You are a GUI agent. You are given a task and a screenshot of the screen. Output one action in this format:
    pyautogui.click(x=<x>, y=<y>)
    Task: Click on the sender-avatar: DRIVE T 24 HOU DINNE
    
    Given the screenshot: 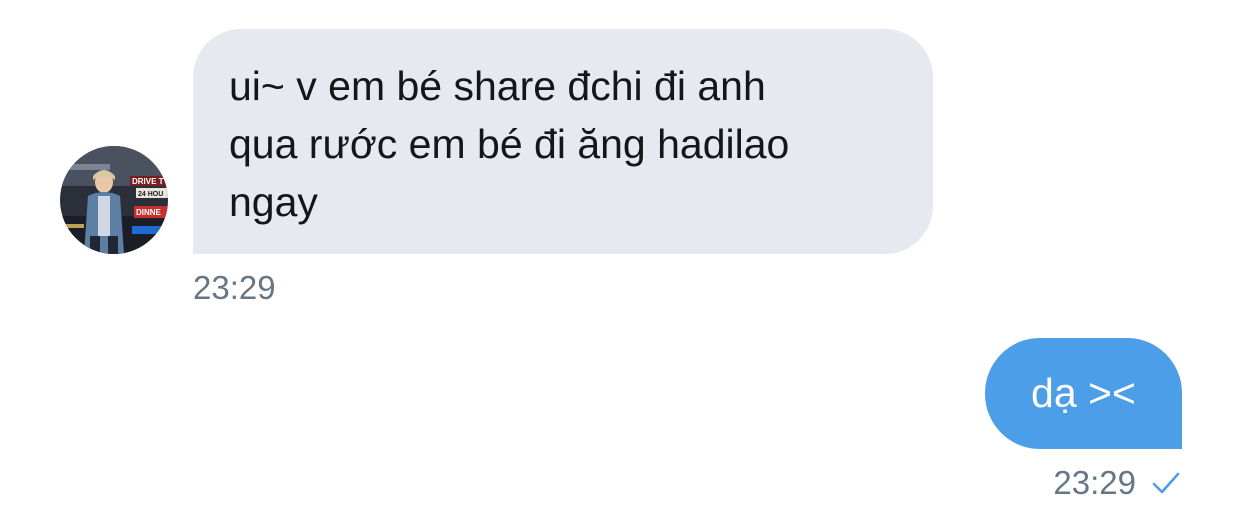 What is the action you would take?
    pyautogui.click(x=114, y=200)
    